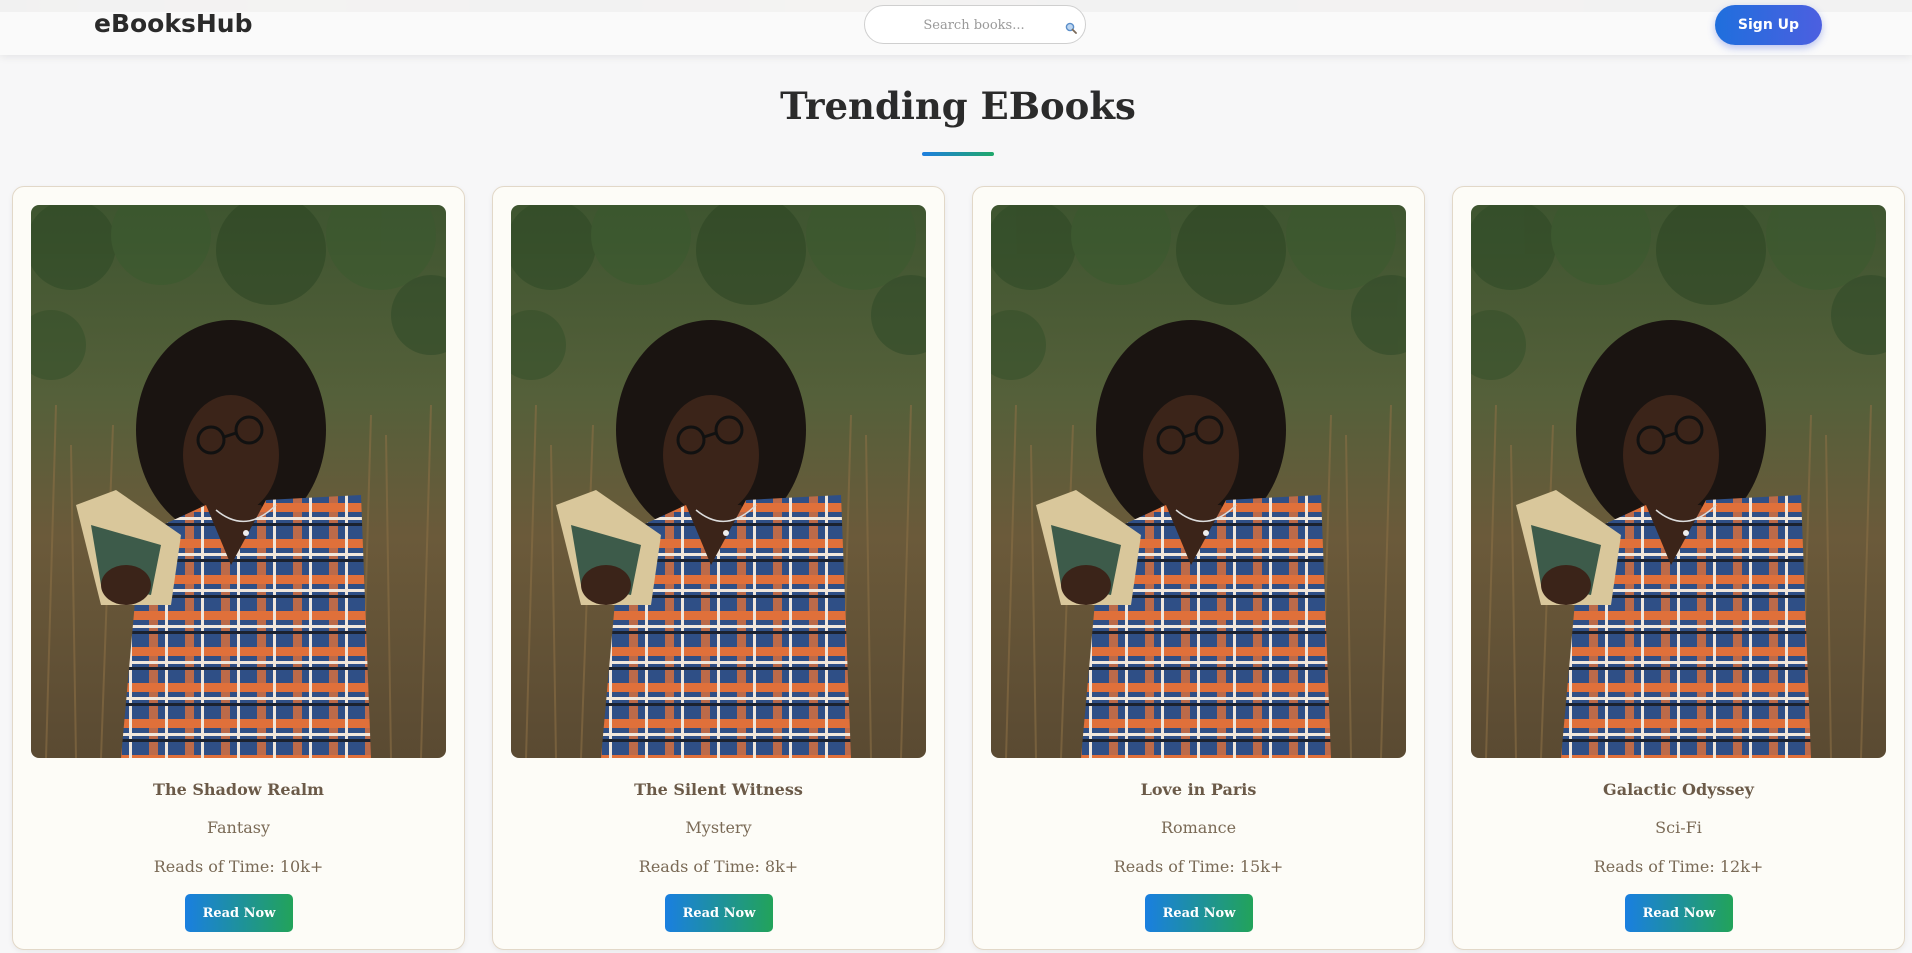 This screenshot has width=1912, height=953. I want to click on book-reads-count: Reads of Time: 10k+, so click(238, 866).